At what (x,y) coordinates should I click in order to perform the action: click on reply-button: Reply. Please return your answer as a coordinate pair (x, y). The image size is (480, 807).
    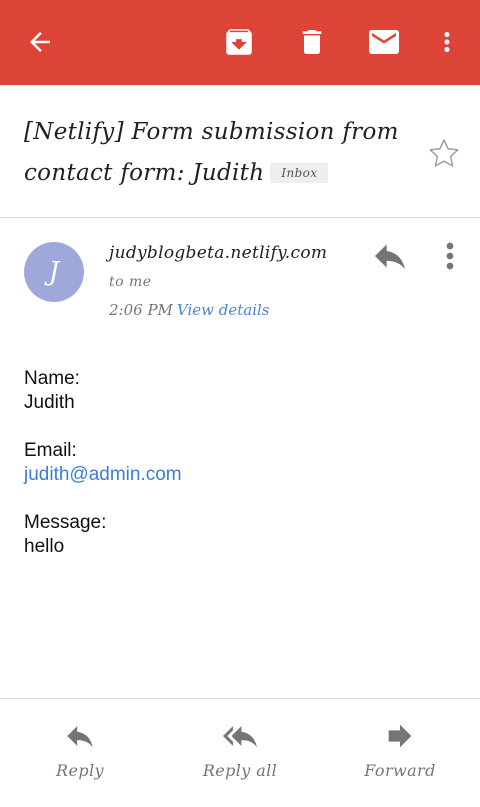
    Looking at the image, I should click on (80, 749).